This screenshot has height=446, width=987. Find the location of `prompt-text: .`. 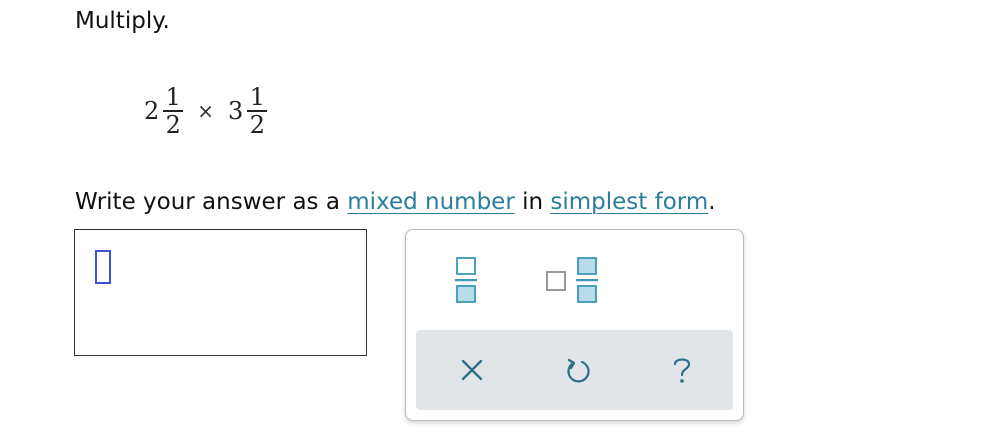

prompt-text: . is located at coordinates (712, 202).